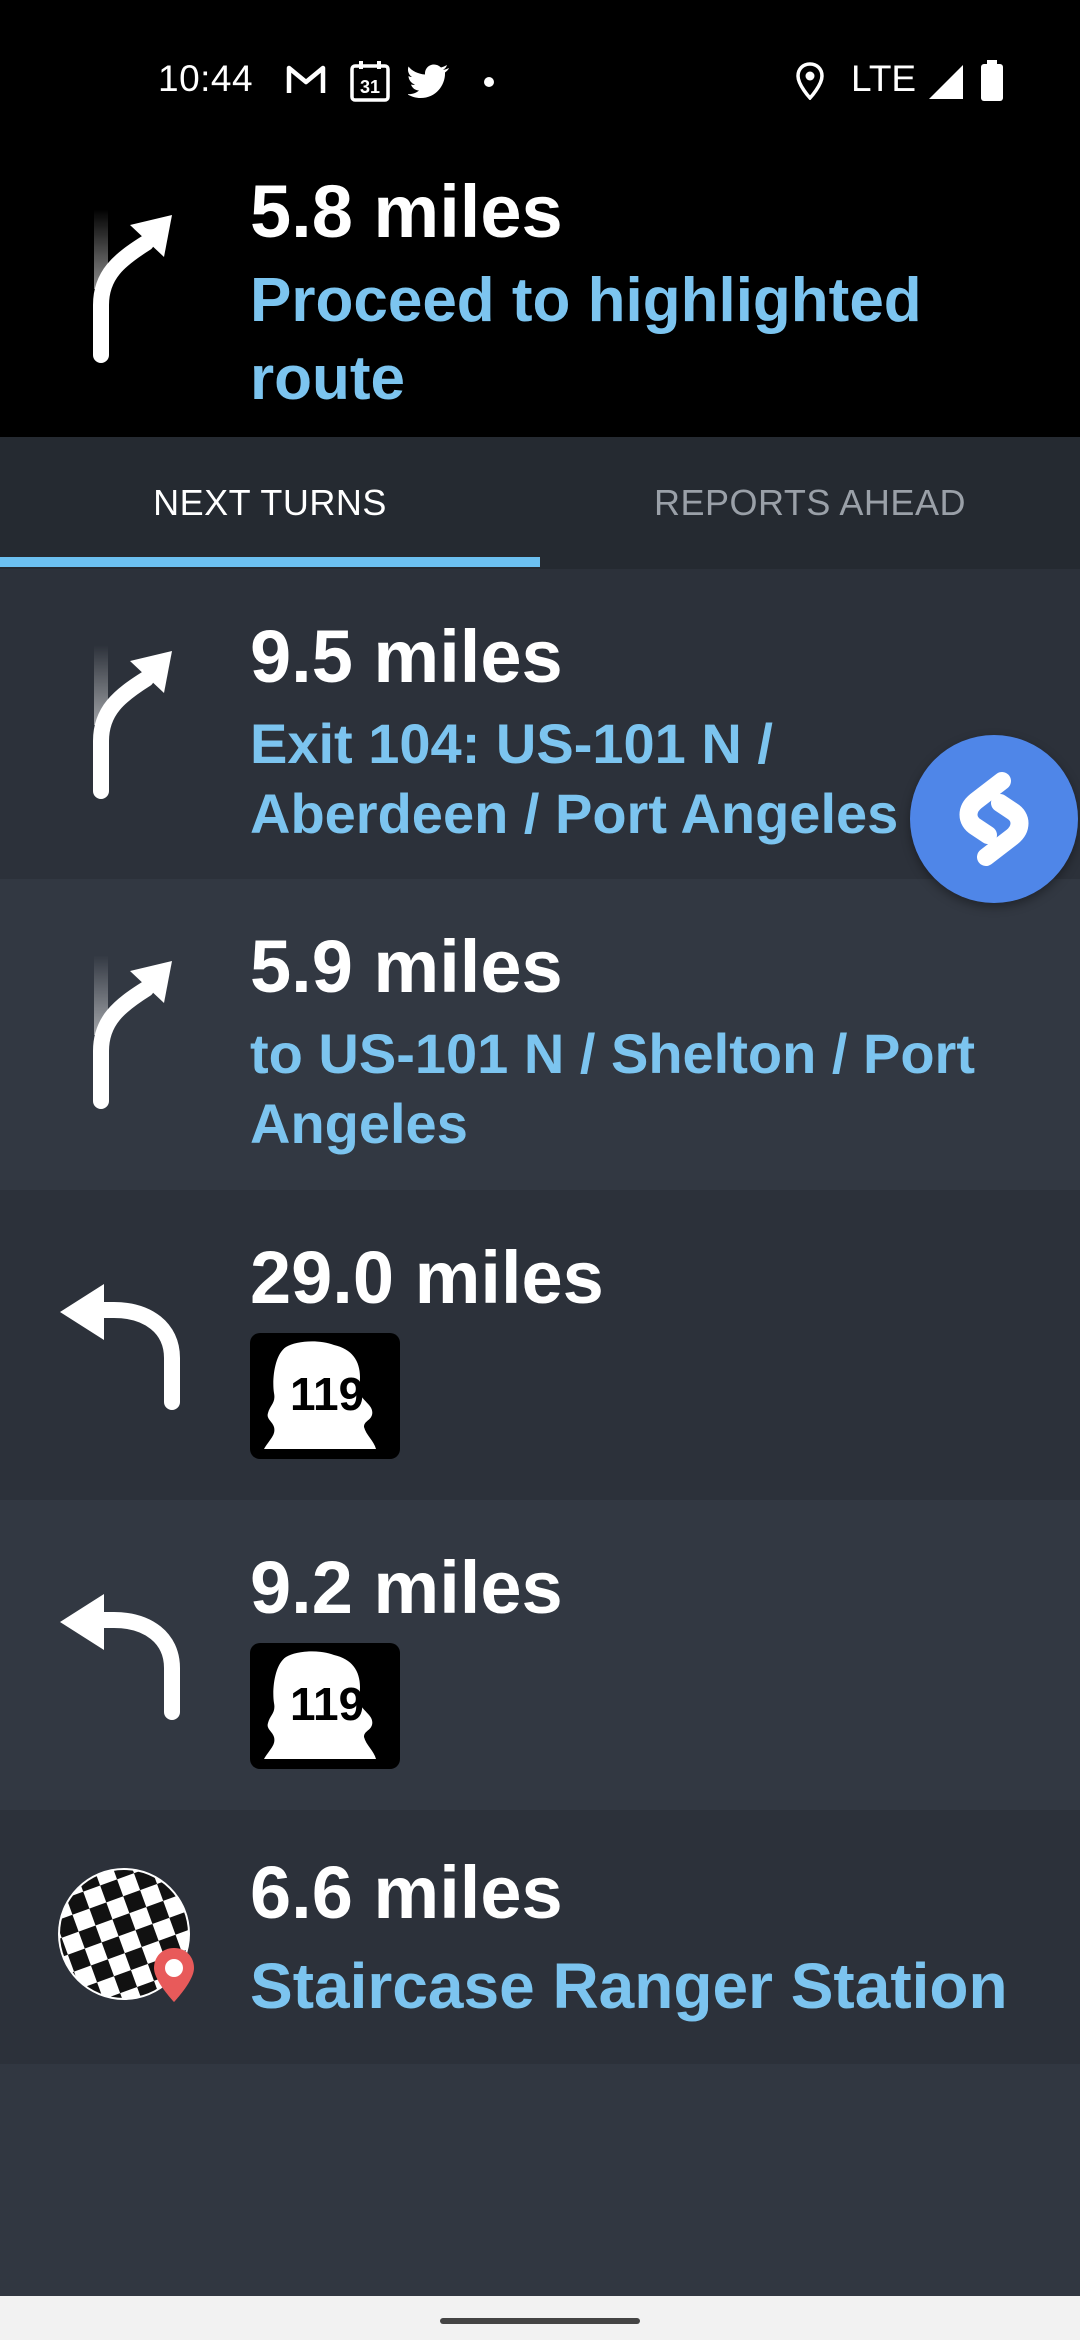  Describe the element at coordinates (428, 81) in the screenshot. I see `twitter-icon` at that location.